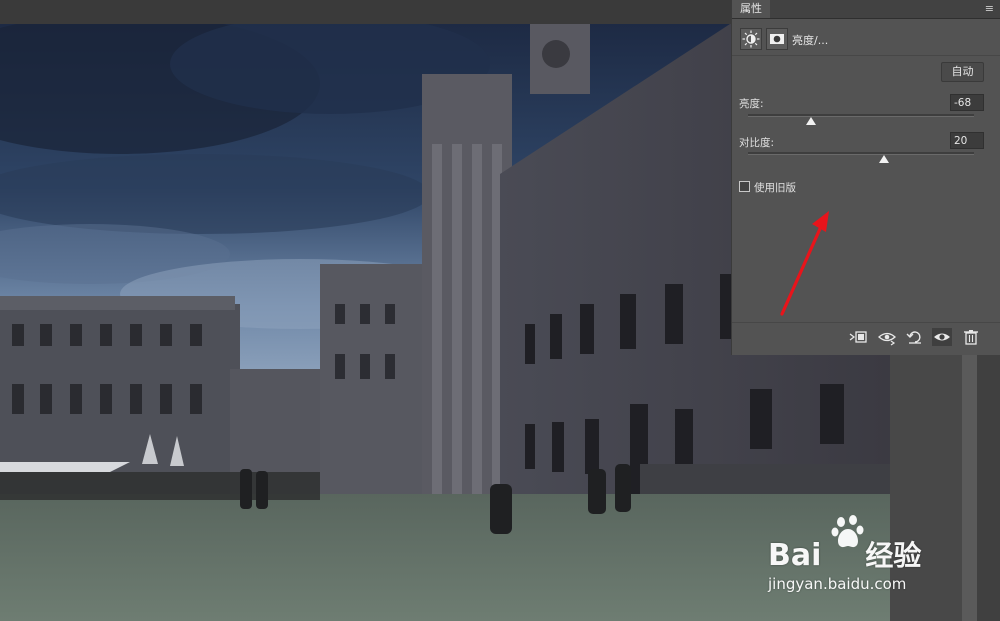 The width and height of the screenshot is (1000, 621). Describe the element at coordinates (866, 9) in the screenshot. I see `panel-tab-bar: 属性 ≡` at that location.